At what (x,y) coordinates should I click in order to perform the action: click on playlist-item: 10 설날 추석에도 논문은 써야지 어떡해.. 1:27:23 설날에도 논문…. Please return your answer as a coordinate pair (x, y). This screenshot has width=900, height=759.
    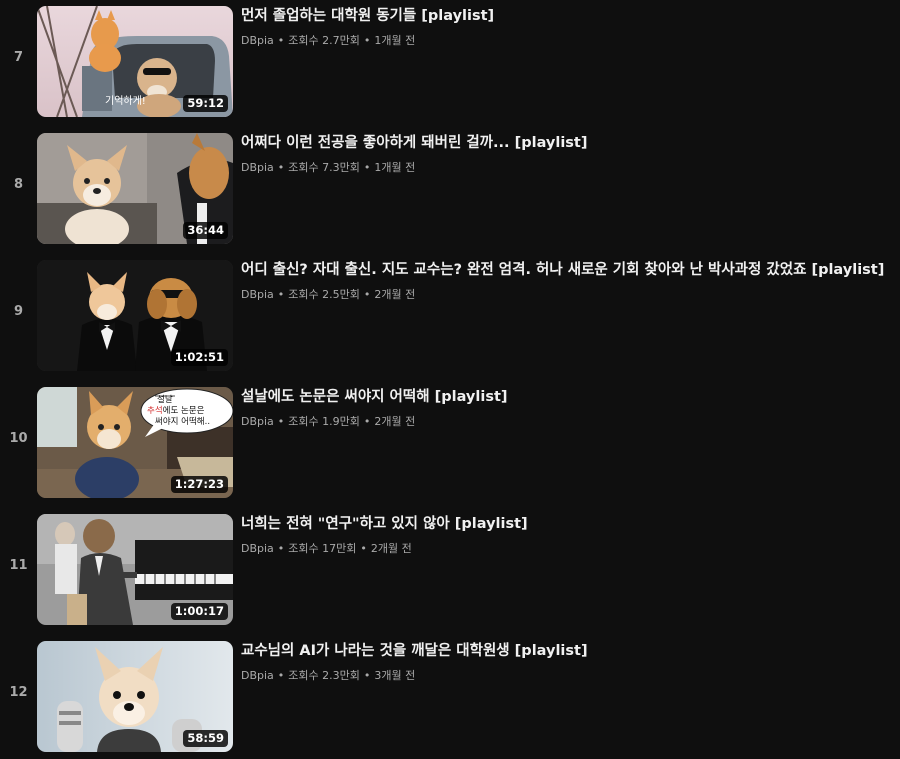
    Looking at the image, I should click on (450, 443).